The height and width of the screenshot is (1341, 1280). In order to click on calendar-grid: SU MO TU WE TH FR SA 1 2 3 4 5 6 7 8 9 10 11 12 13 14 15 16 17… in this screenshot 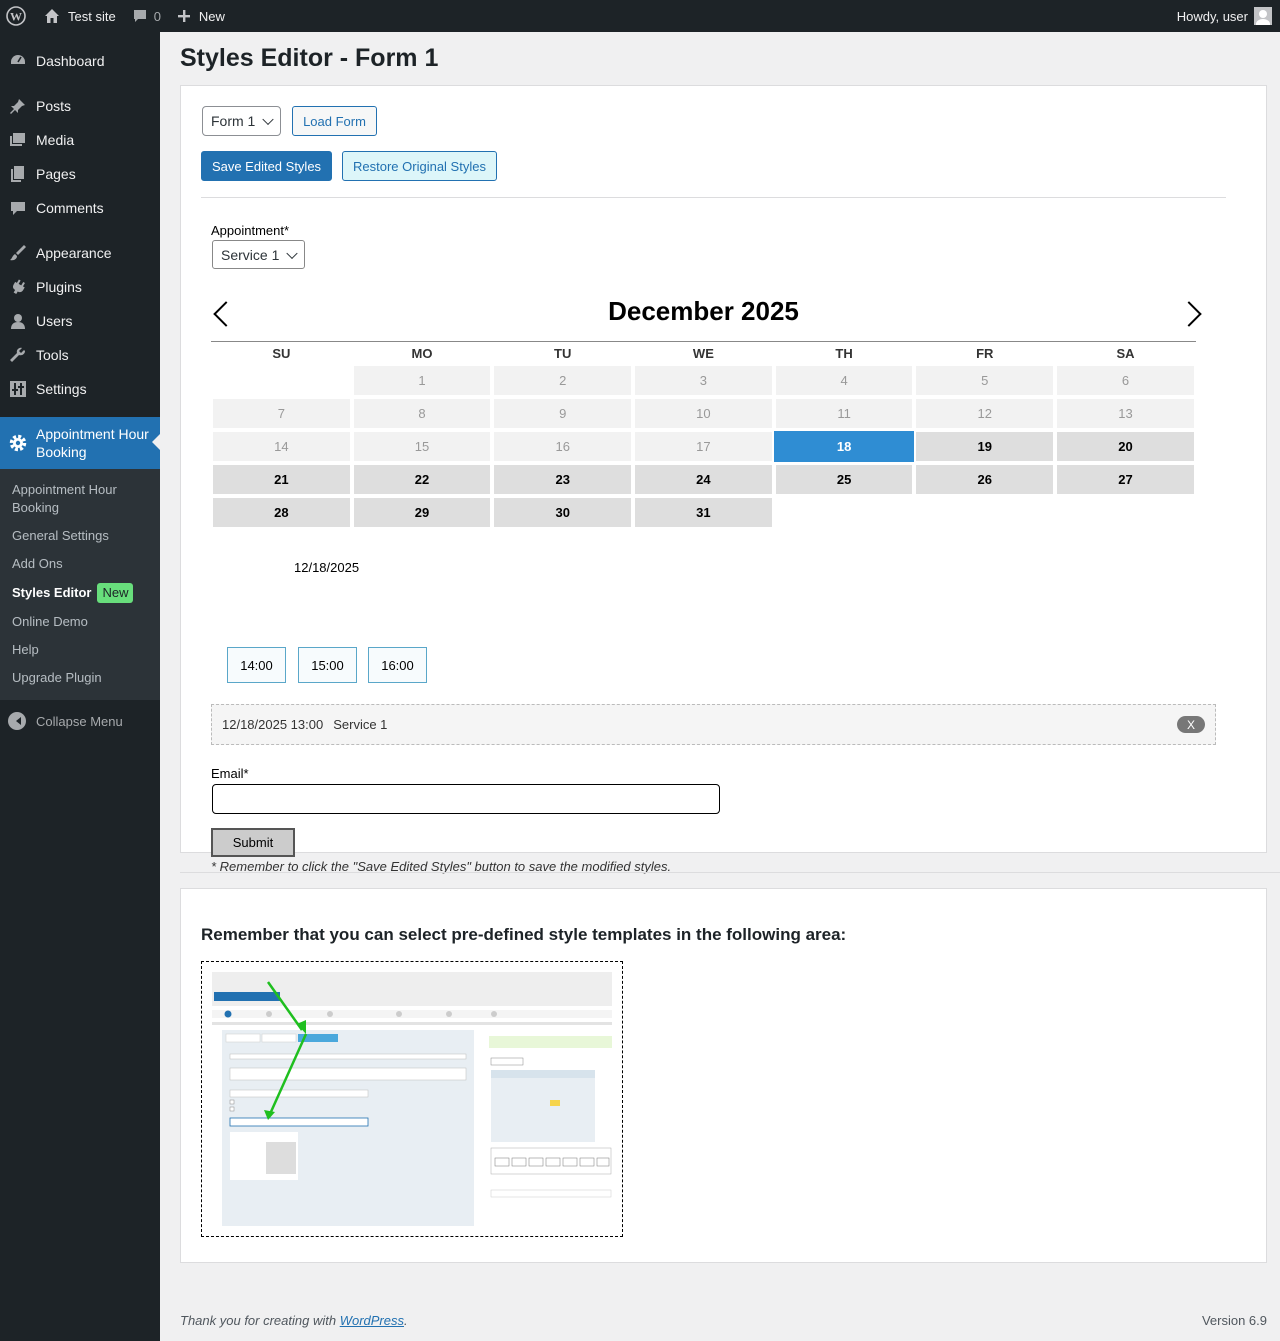, I will do `click(703, 436)`.